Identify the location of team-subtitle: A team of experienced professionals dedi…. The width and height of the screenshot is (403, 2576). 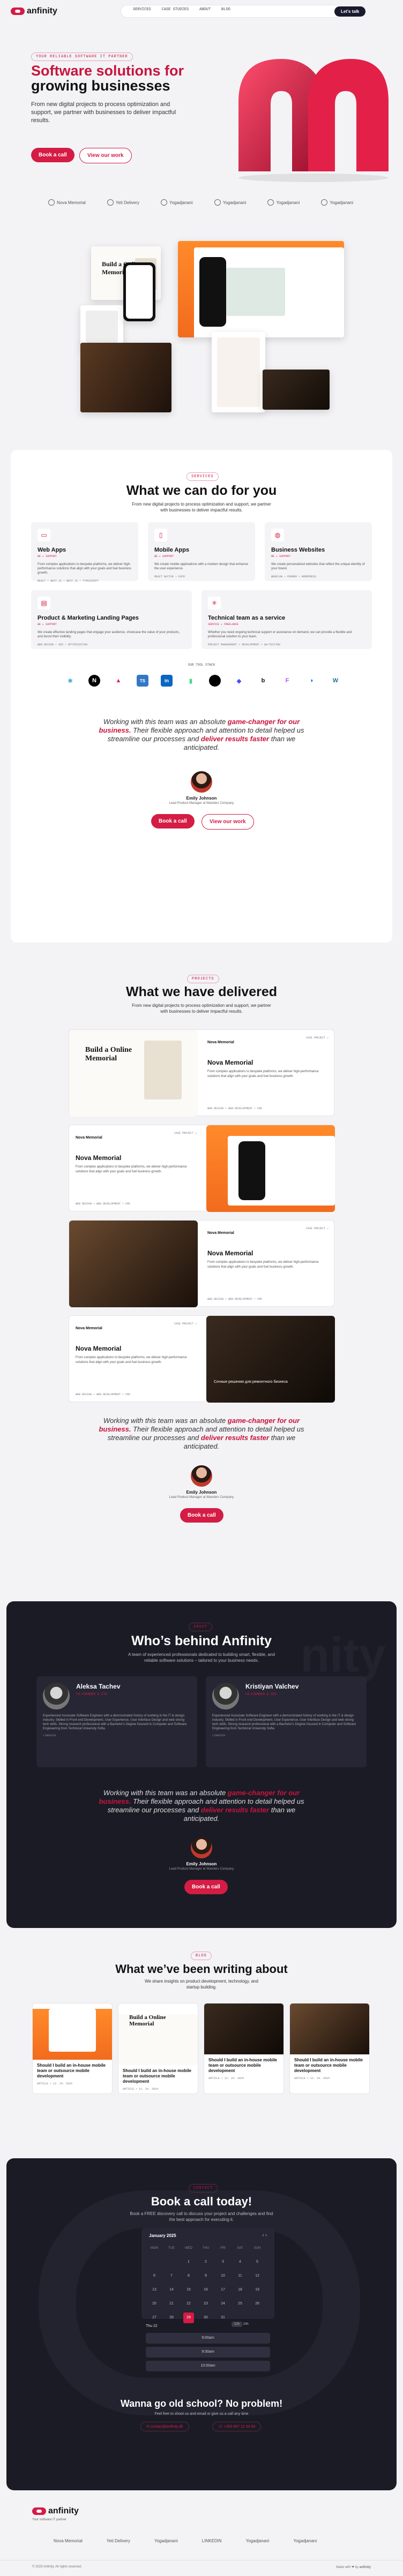
(202, 1657).